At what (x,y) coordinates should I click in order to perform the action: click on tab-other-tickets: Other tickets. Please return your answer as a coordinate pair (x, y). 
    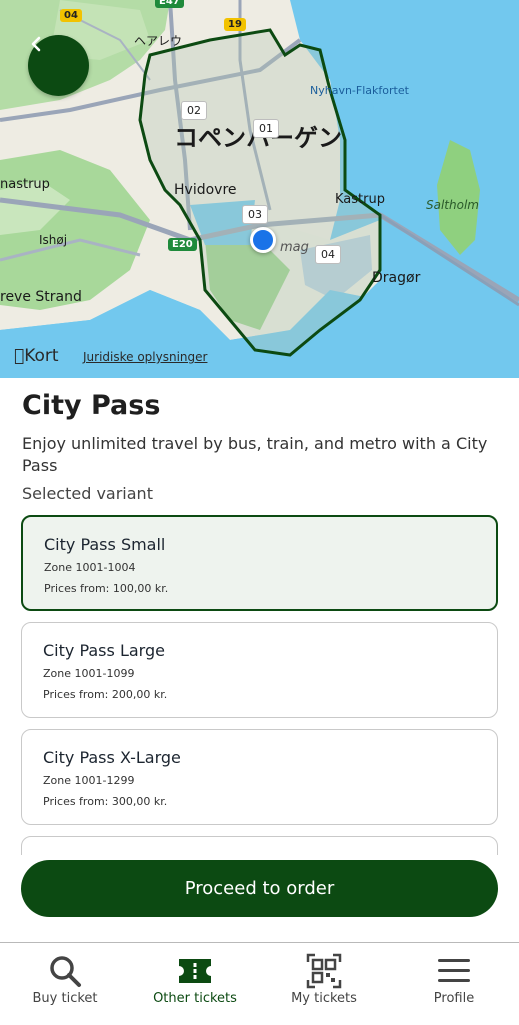
    Looking at the image, I should click on (195, 984).